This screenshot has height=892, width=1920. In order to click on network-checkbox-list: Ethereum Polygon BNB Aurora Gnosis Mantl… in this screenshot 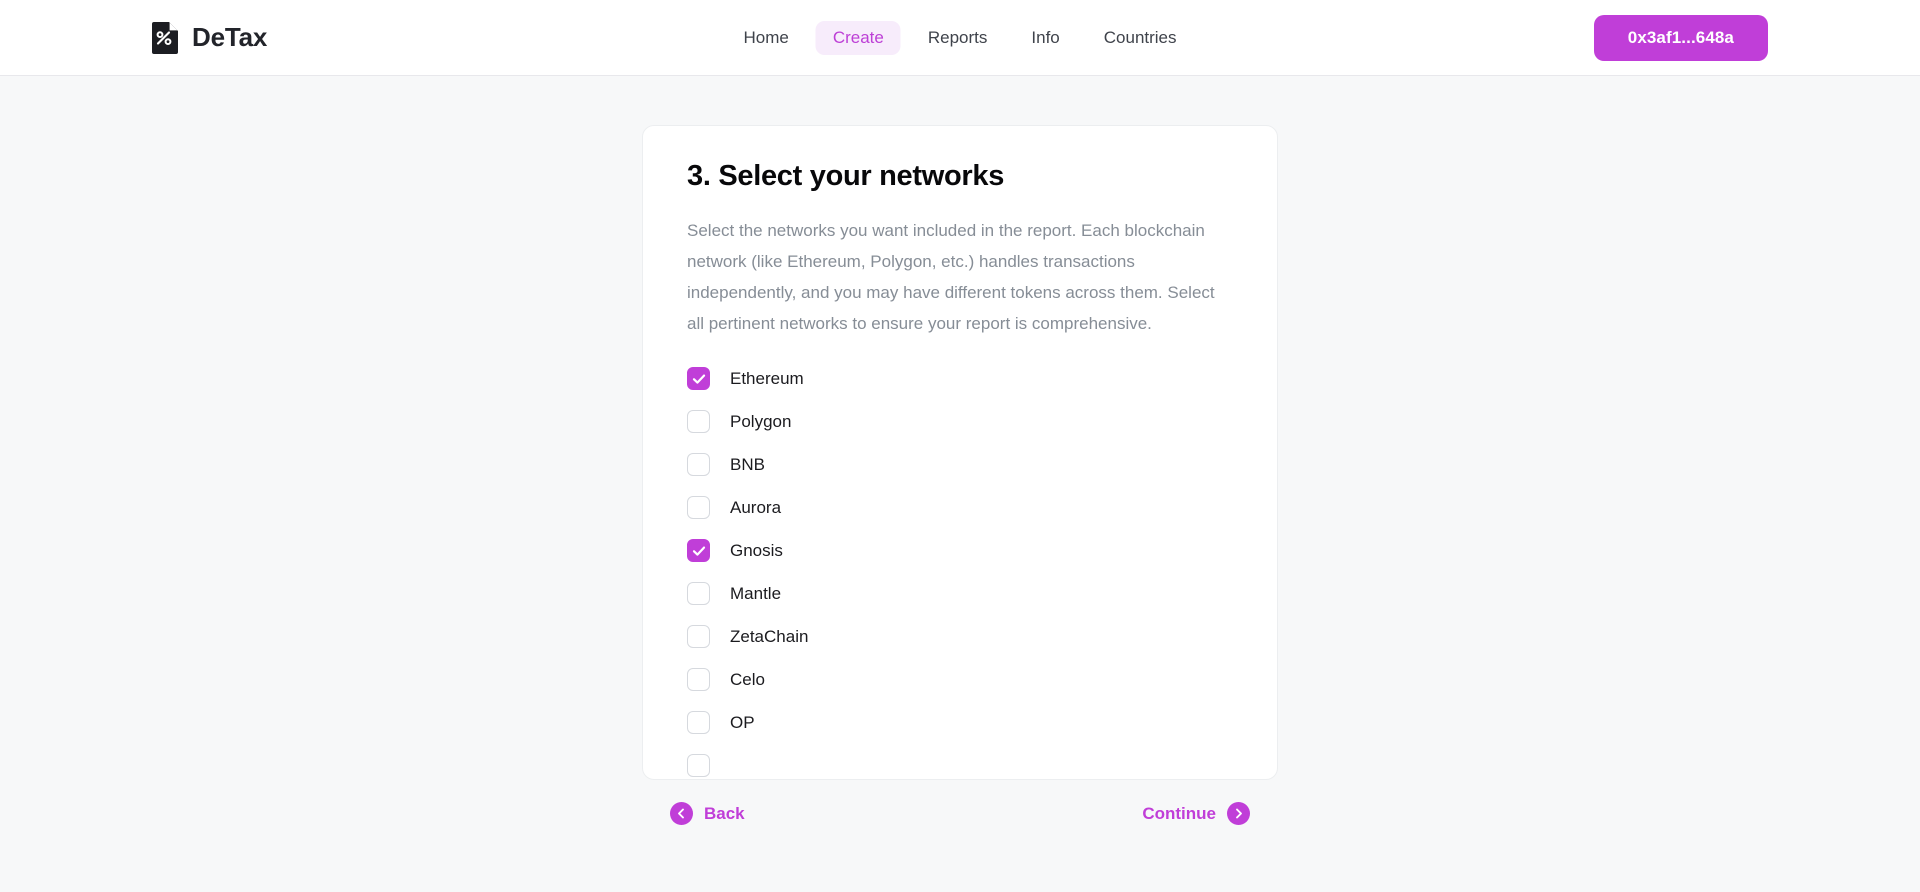, I will do `click(960, 572)`.